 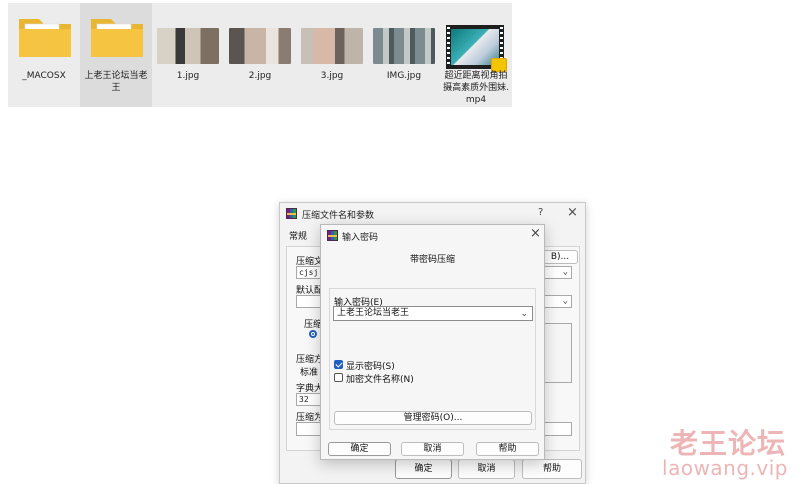 What do you see at coordinates (476, 88) in the screenshot?
I see `file-name: 超近距离视角拍摄高素质外围妹.mp4` at bounding box center [476, 88].